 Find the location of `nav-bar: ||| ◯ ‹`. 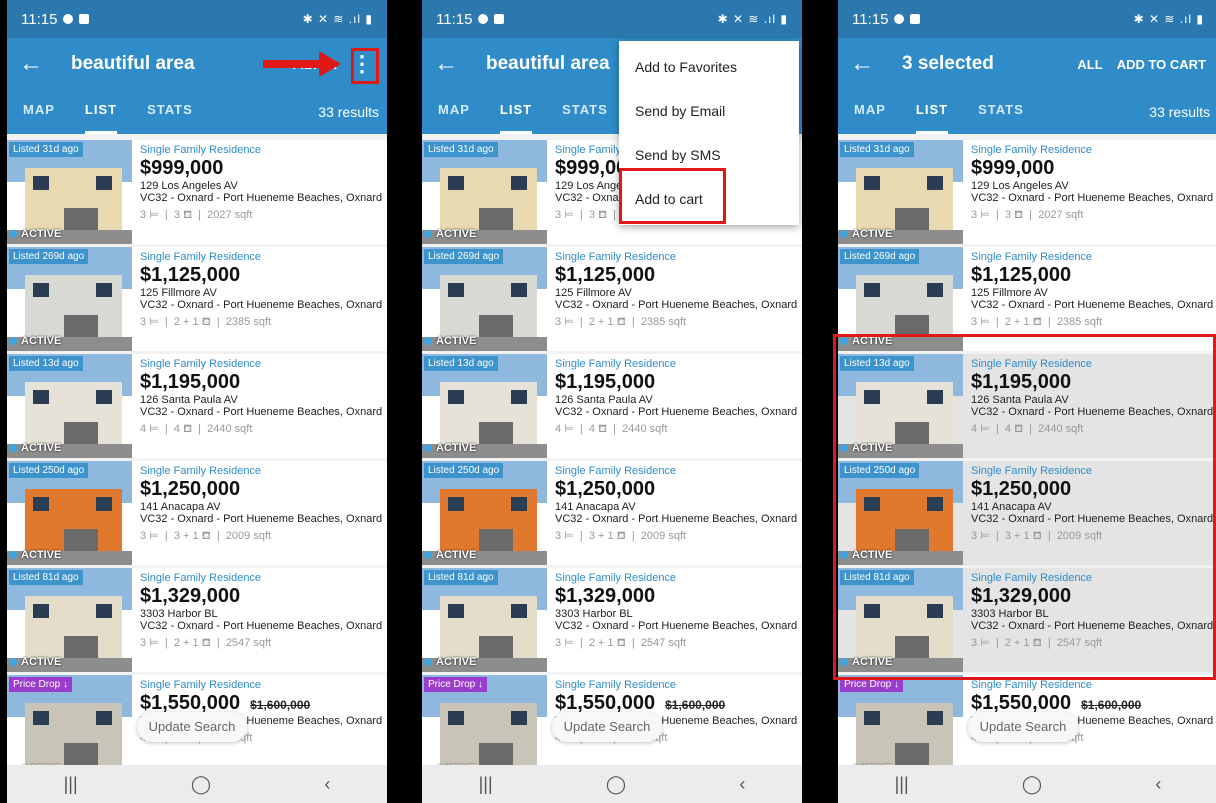

nav-bar: ||| ◯ ‹ is located at coordinates (612, 784).